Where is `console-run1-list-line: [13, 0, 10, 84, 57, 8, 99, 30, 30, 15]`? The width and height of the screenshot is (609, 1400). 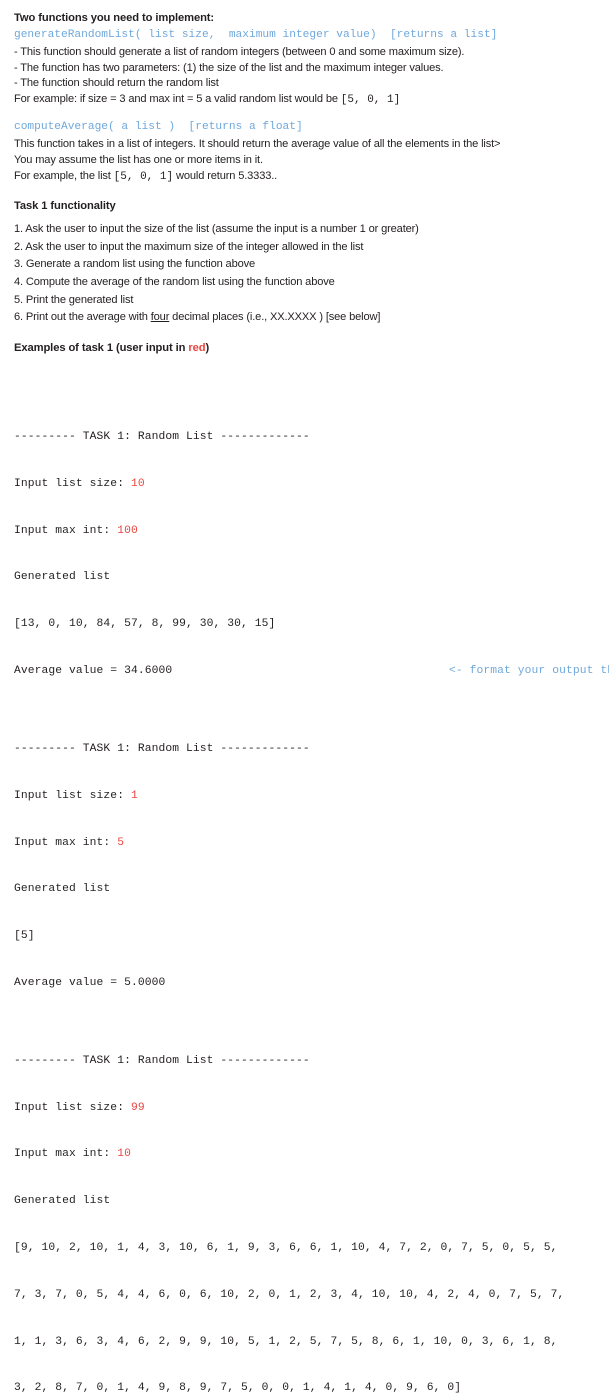 console-run1-list-line: [13, 0, 10, 84, 57, 8, 99, 30, 30, 15] is located at coordinates (145, 624).